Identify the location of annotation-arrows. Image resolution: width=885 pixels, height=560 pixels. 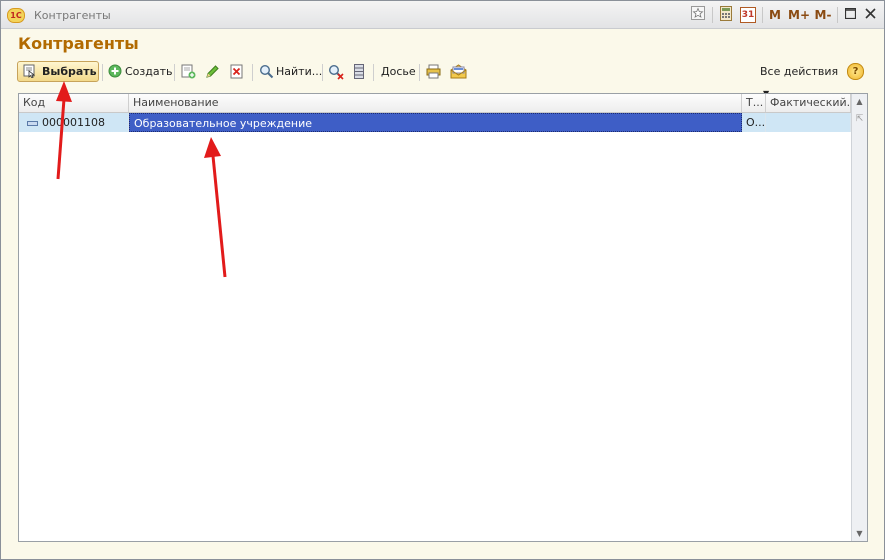
(141, 179).